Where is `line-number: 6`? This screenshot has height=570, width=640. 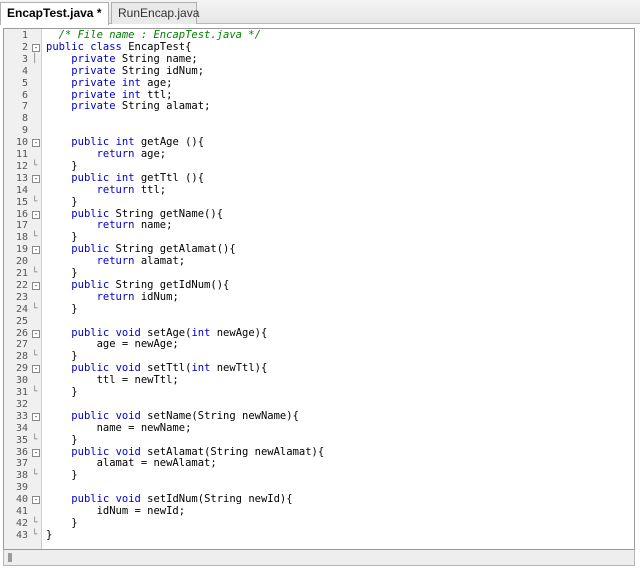
line-number: 6 is located at coordinates (24, 95).